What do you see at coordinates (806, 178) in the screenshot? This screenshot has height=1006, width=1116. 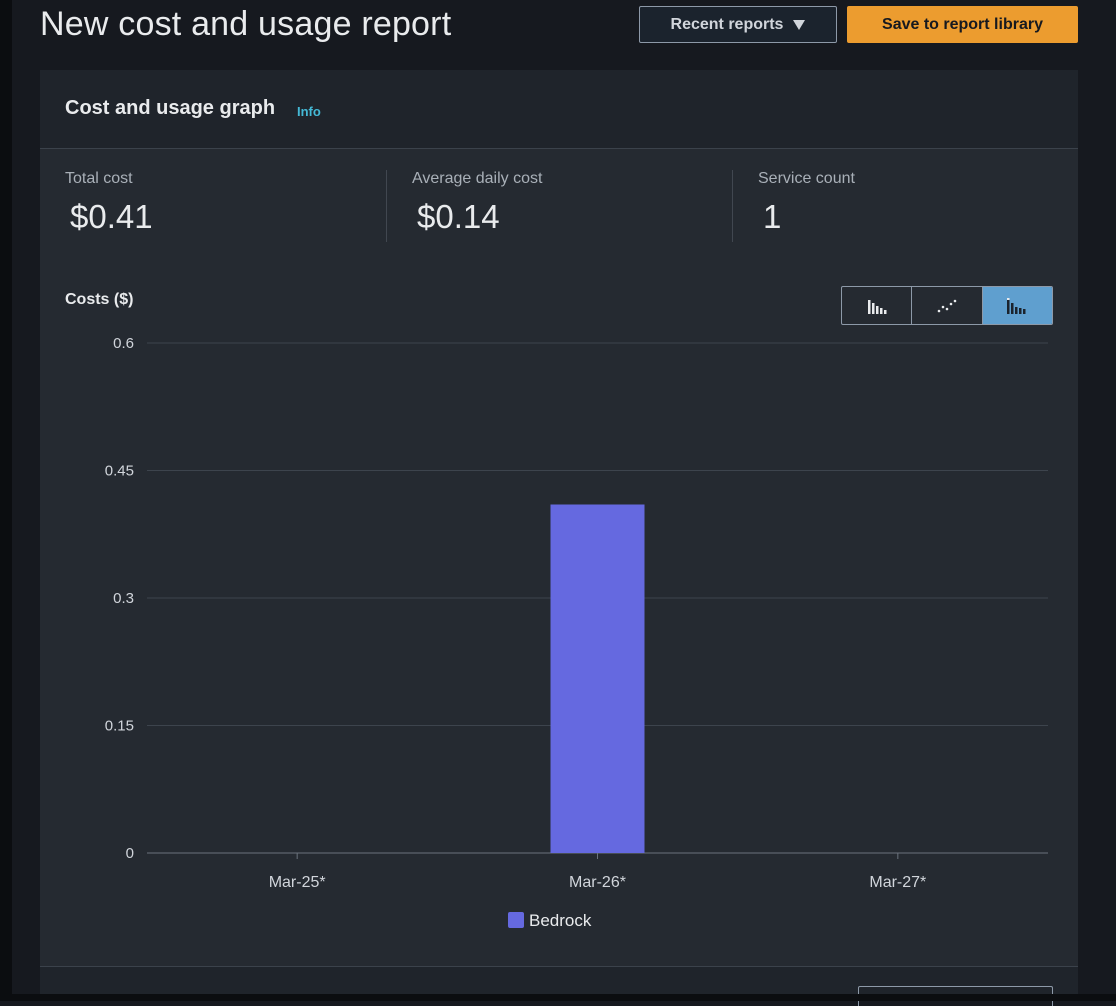 I see `metric-label: Service count` at bounding box center [806, 178].